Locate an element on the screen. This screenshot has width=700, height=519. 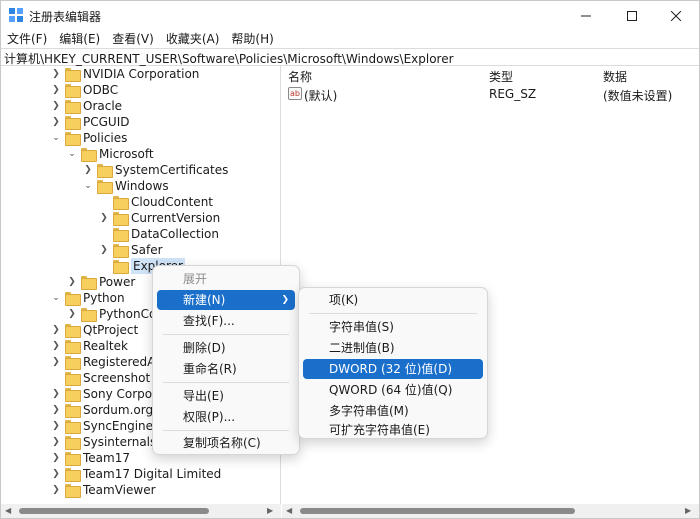
list-horizontal-scrollbar: ◀ ▶ is located at coordinates (490, 511).